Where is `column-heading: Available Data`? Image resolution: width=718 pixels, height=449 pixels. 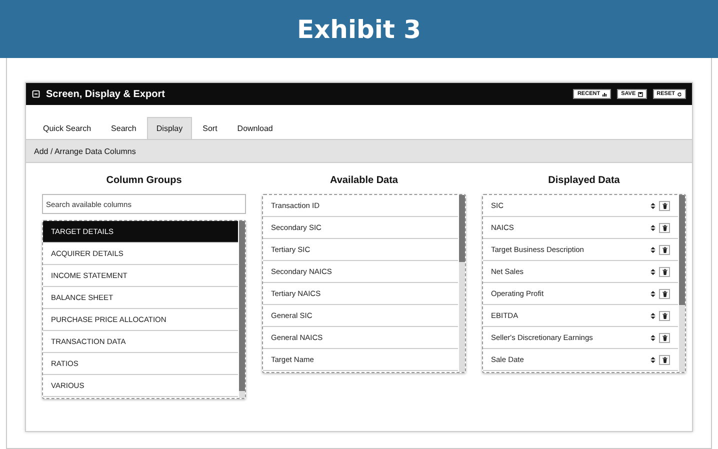
column-heading: Available Data is located at coordinates (364, 180).